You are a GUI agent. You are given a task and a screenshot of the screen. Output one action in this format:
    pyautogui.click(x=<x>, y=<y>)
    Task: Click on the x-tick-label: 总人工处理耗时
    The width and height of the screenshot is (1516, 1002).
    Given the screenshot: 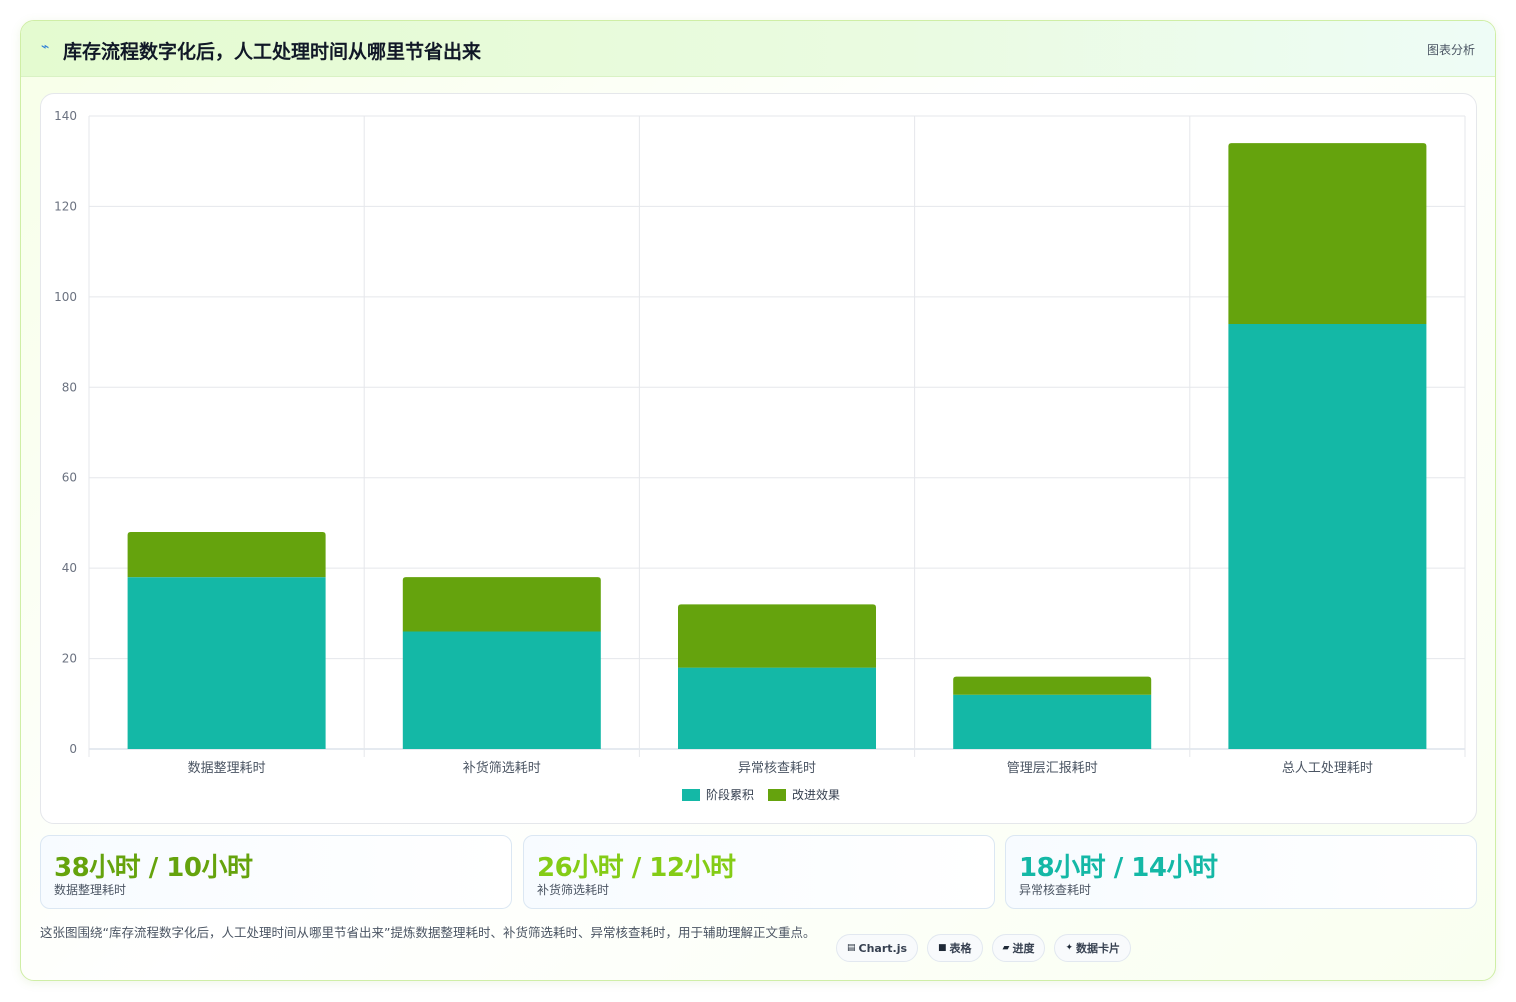 What is the action you would take?
    pyautogui.click(x=1327, y=768)
    